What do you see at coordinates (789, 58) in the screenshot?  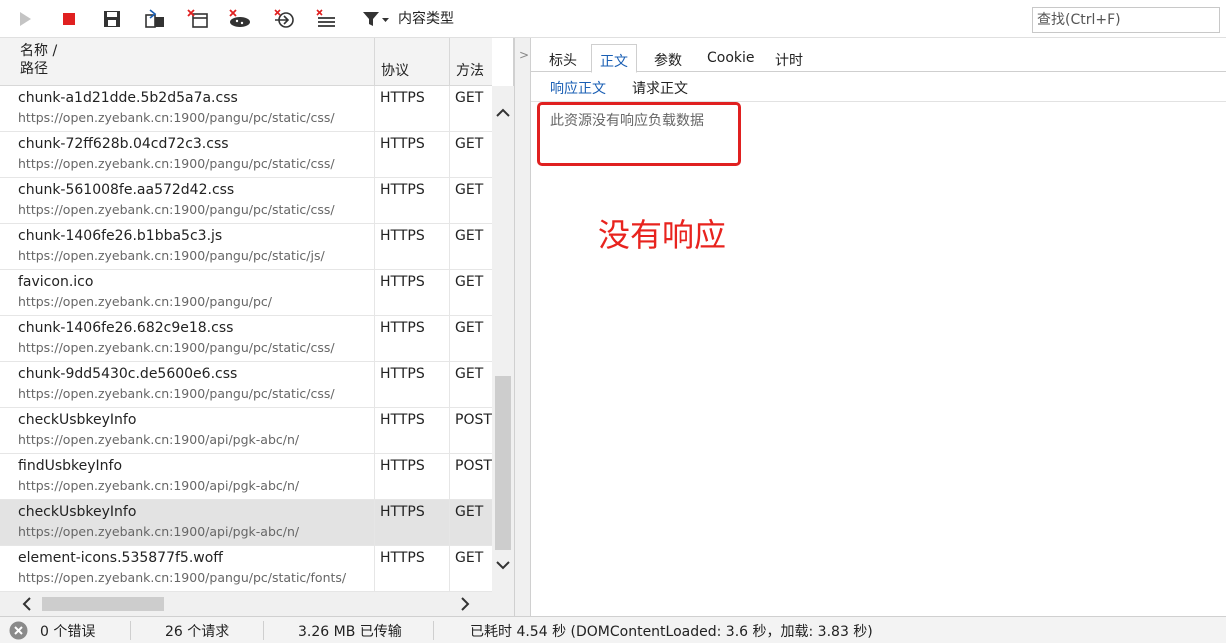 I see `tab-timing: 计时` at bounding box center [789, 58].